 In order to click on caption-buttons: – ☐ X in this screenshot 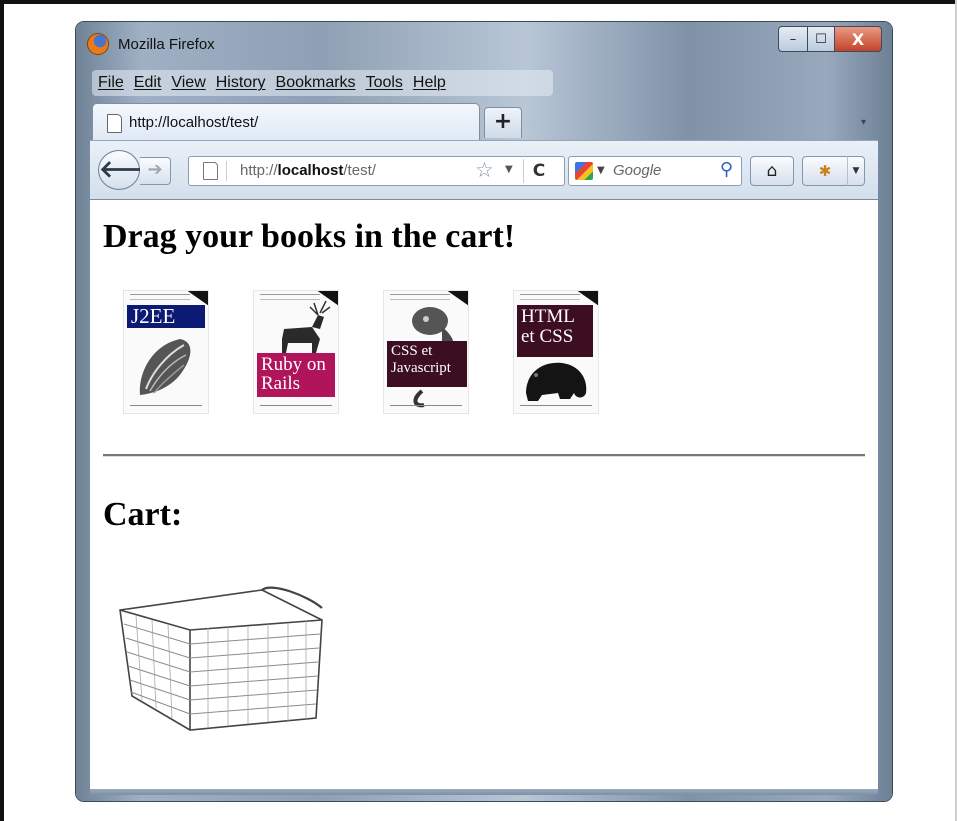, I will do `click(830, 39)`.